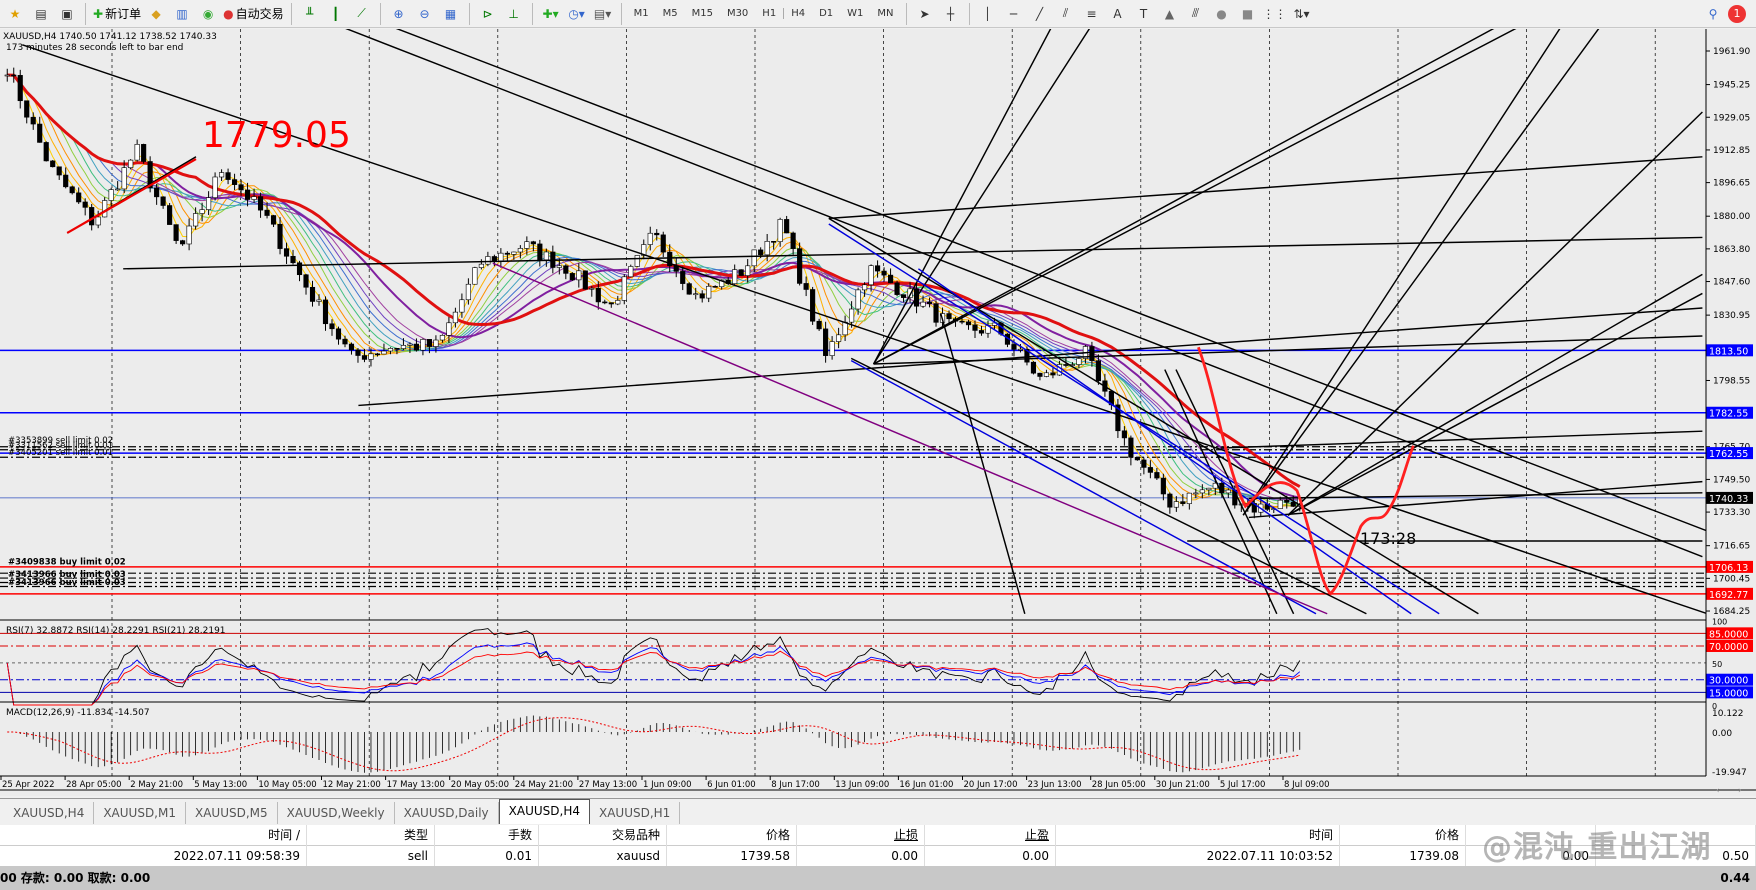 This screenshot has height=890, width=1756. Describe the element at coordinates (885, 13) in the screenshot. I see `timeframe-mn: MN` at that location.